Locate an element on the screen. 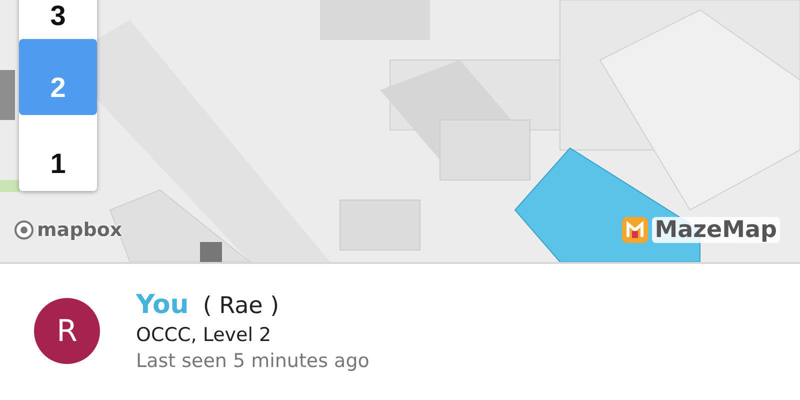 This screenshot has width=800, height=400. floor-button: 3 is located at coordinates (58, 19).